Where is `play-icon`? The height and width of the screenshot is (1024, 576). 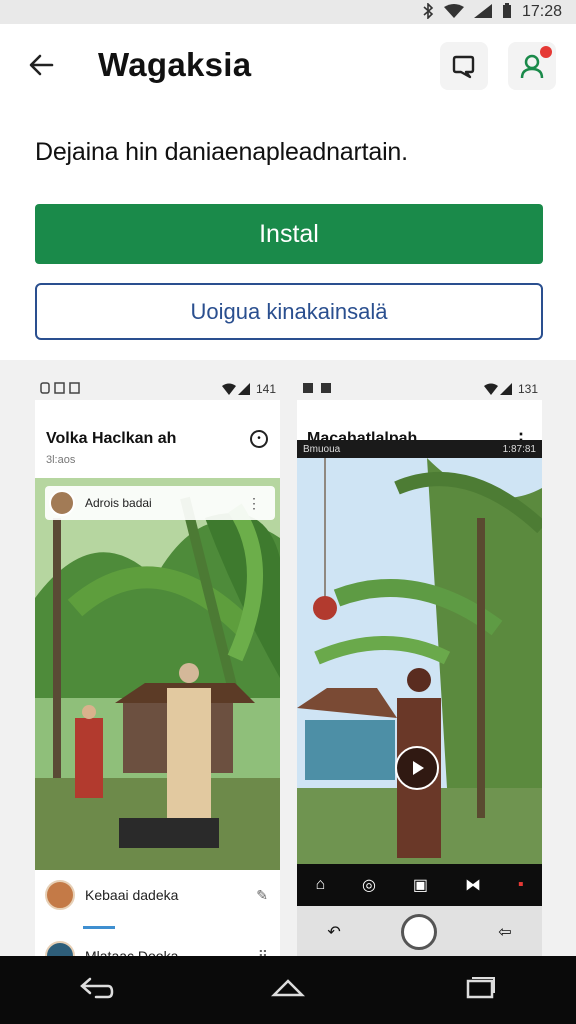 play-icon is located at coordinates (418, 768).